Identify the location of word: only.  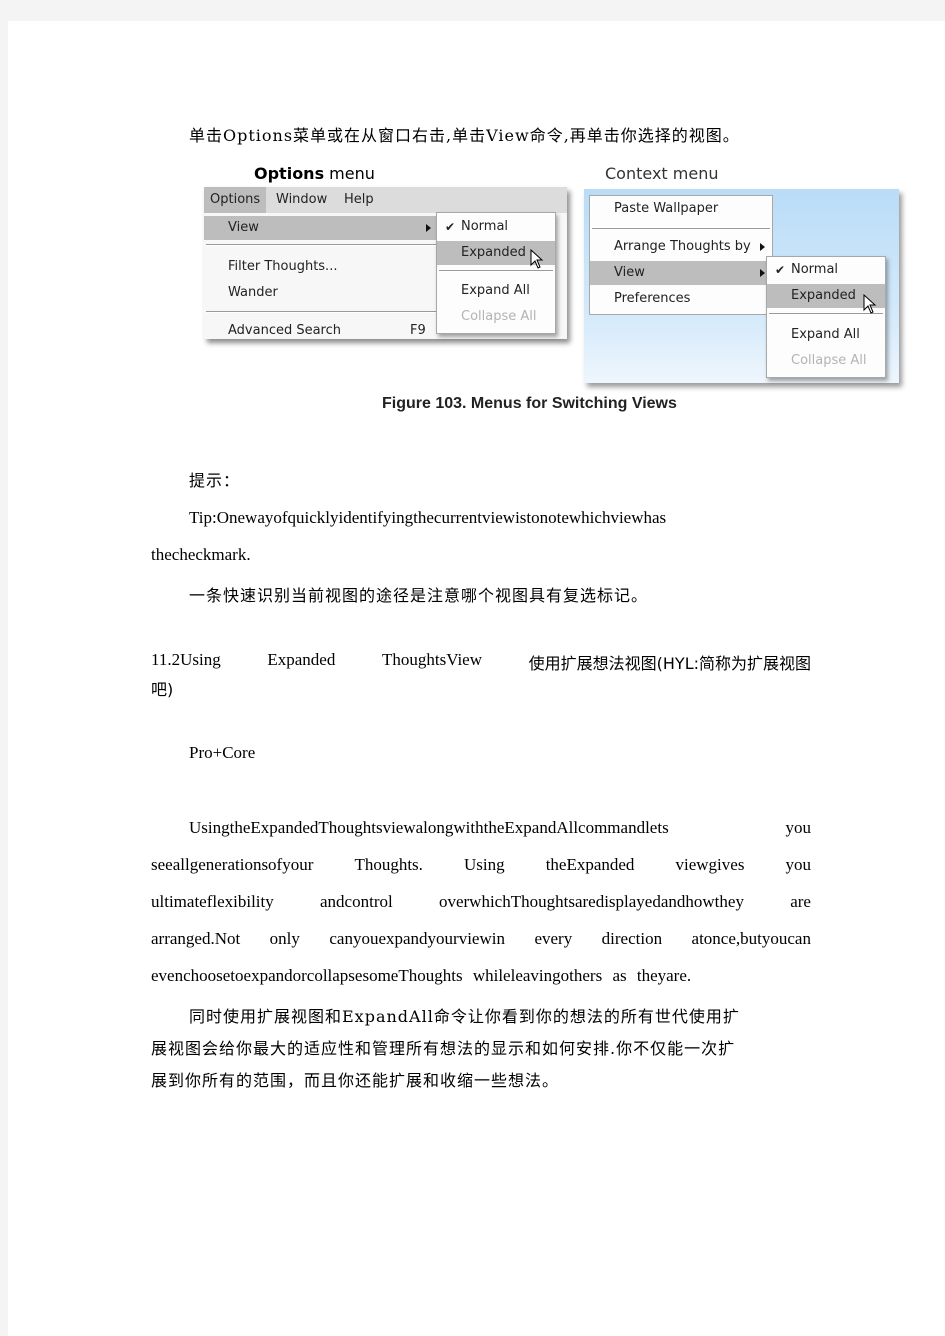
(284, 938).